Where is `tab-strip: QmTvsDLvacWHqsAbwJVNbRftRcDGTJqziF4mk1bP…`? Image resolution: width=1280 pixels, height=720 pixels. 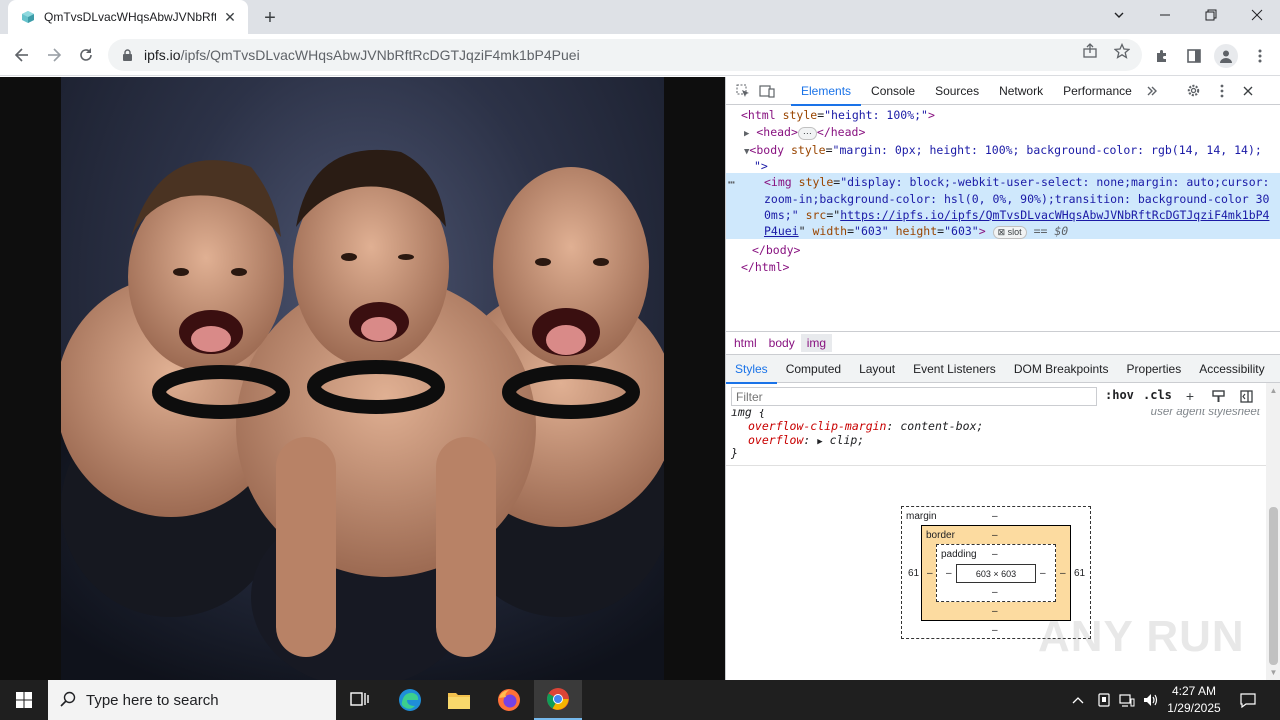
tab-strip: QmTvsDLvacWHqsAbwJVNbRftRcDGTJqziF4mk1bP… is located at coordinates (640, 17).